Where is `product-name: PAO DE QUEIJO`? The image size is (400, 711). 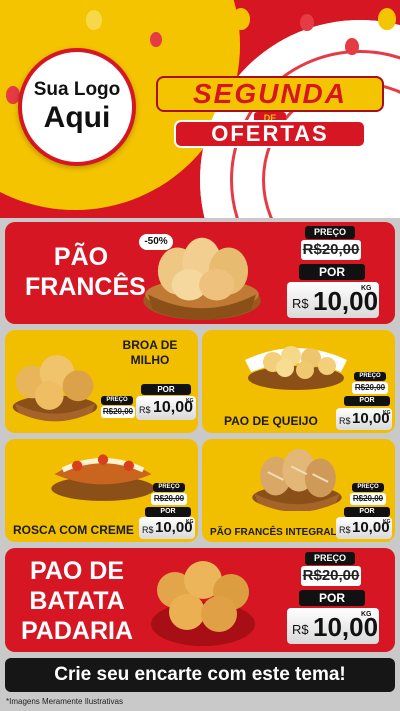
product-name: PAO DE QUEIJO is located at coordinates (271, 421).